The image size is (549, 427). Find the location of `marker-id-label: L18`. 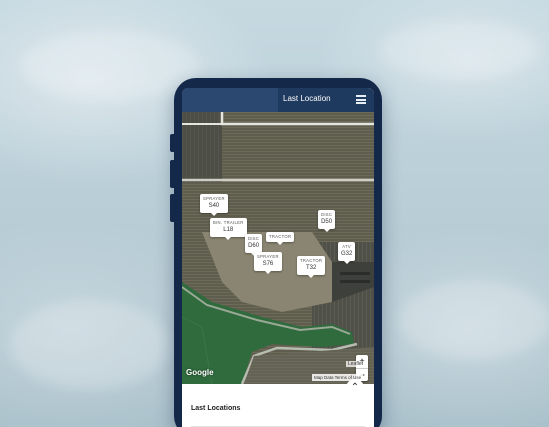

marker-id-label: L18 is located at coordinates (228, 230).